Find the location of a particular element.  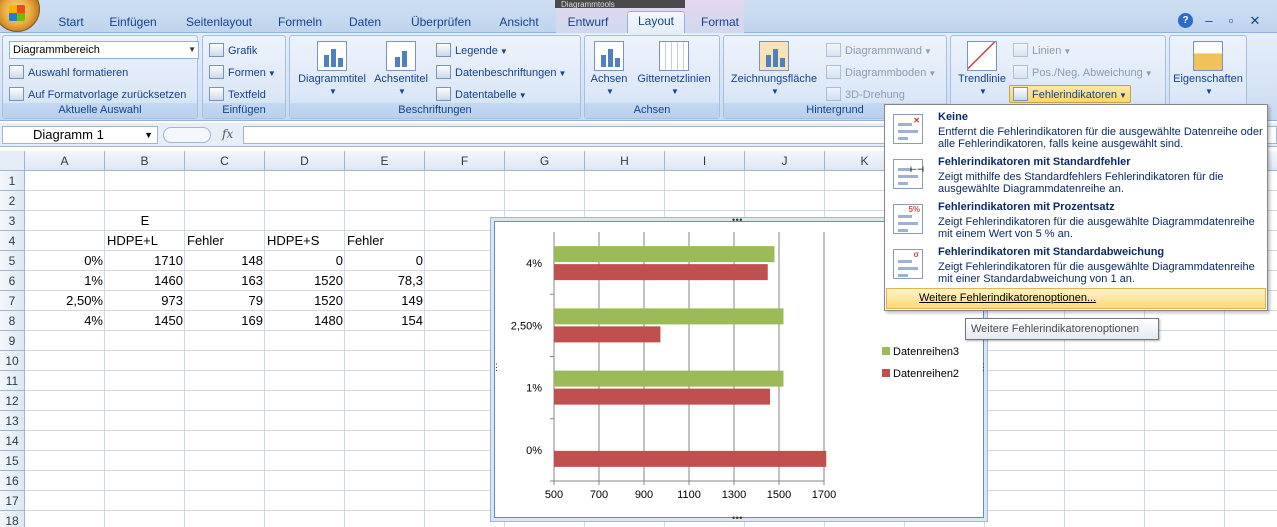

help-icon: ? is located at coordinates (1185, 20).